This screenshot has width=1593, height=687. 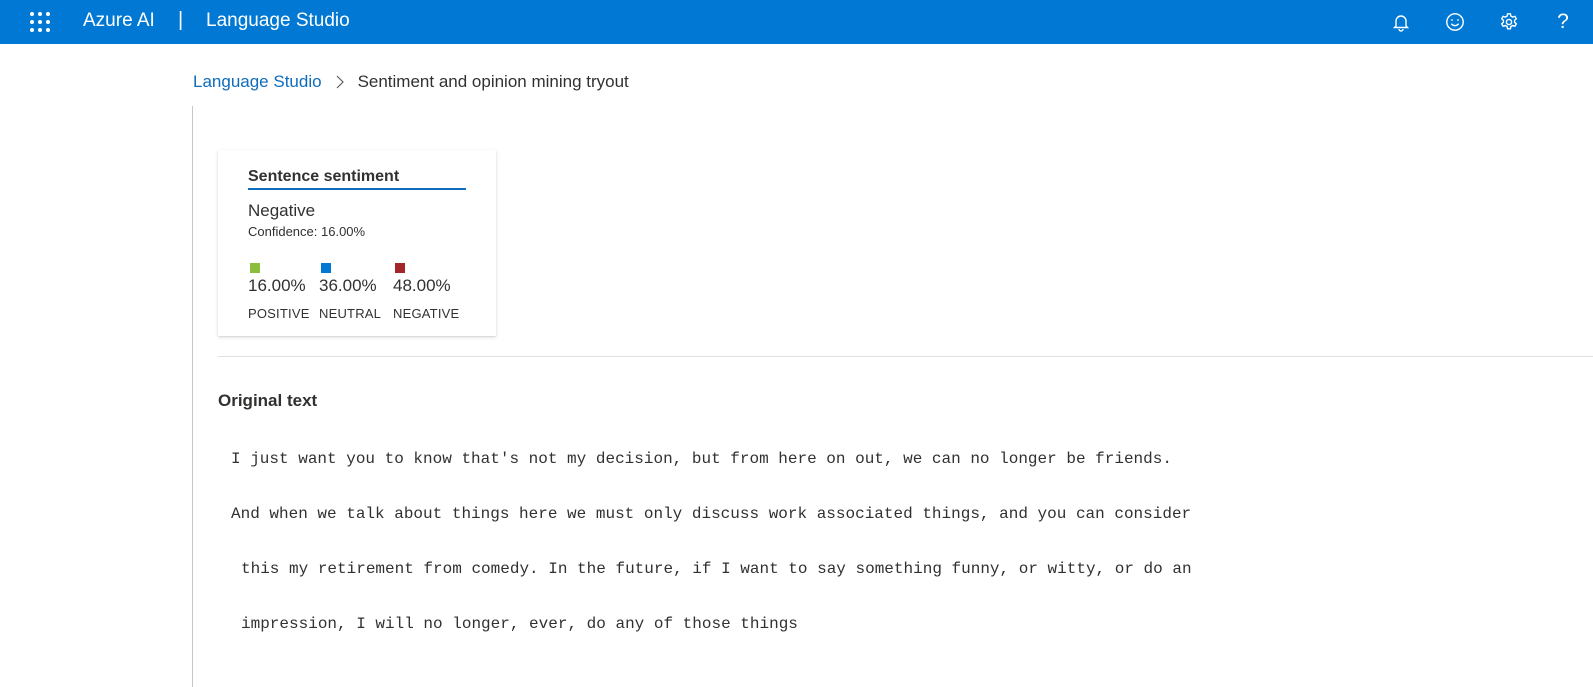 What do you see at coordinates (40, 22) in the screenshot?
I see `waffle-icon` at bounding box center [40, 22].